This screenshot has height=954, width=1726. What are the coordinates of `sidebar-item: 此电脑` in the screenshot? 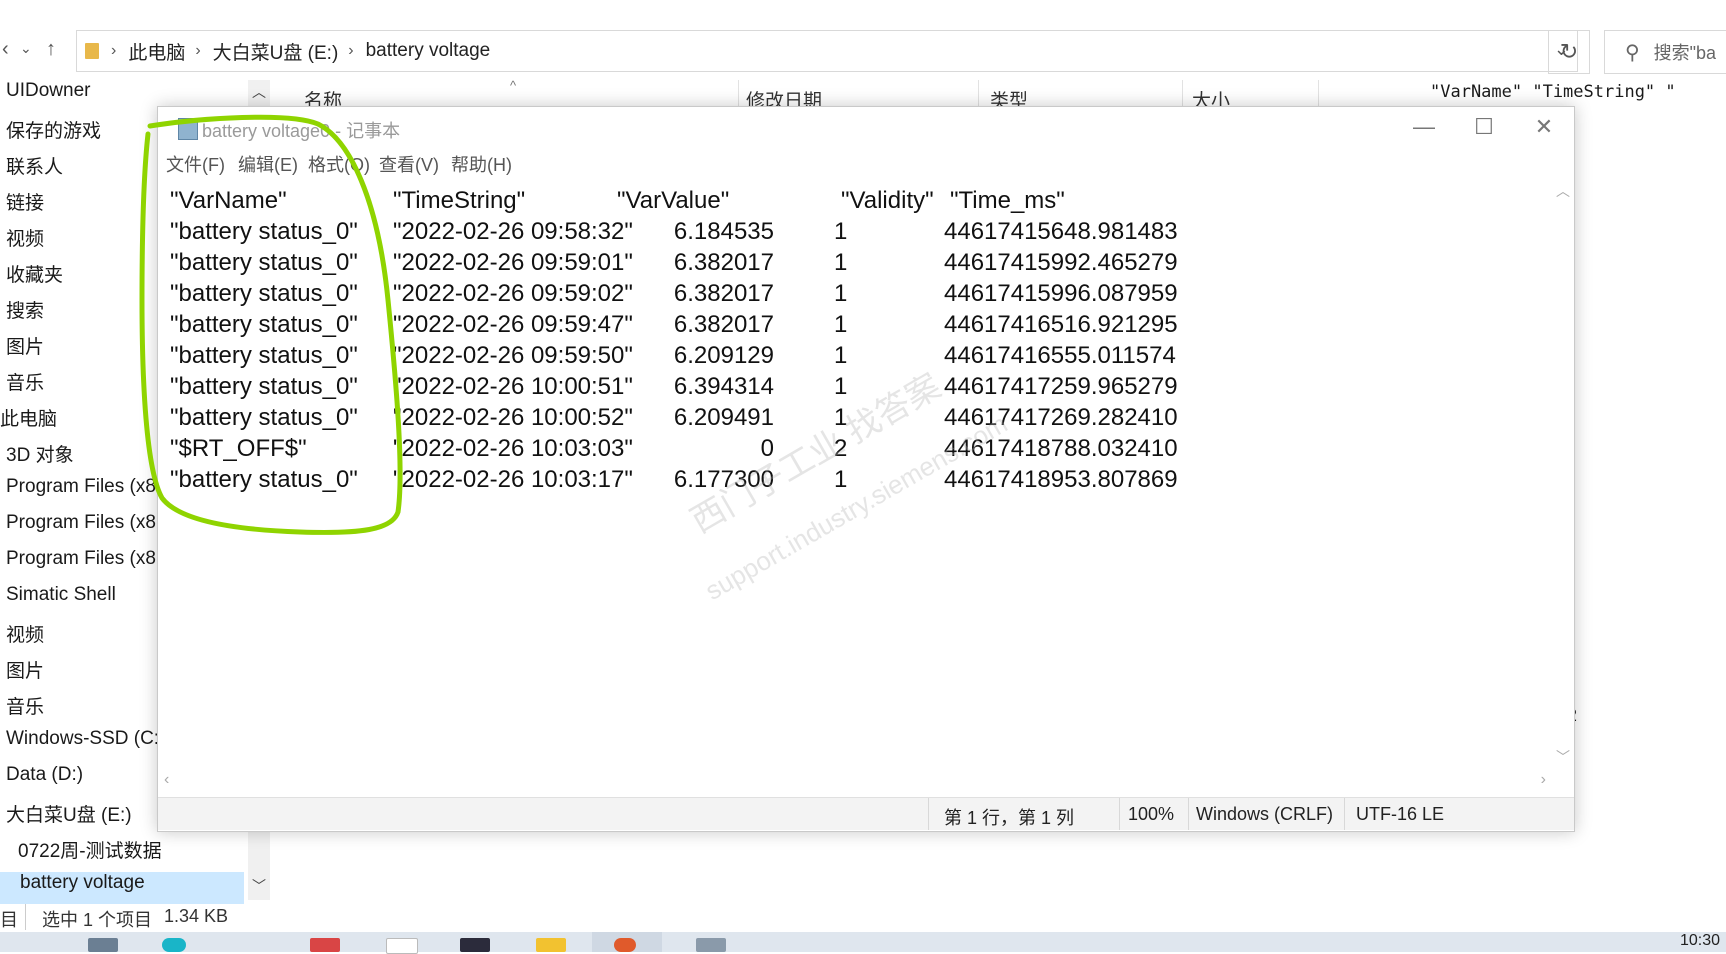 It's located at (28, 420).